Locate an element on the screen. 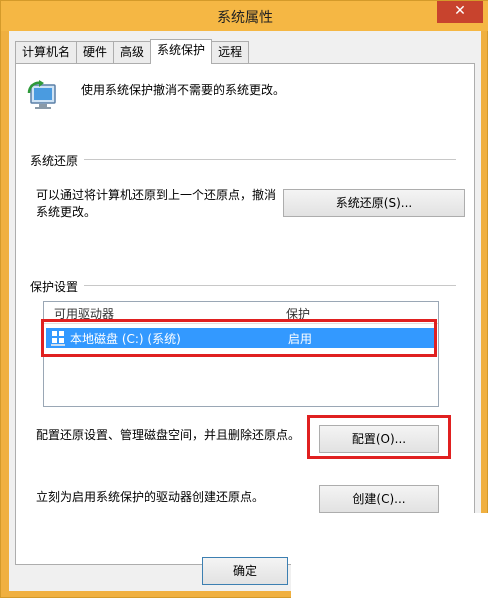 The width and height of the screenshot is (488, 598). ok-button: 确定 is located at coordinates (245, 571).